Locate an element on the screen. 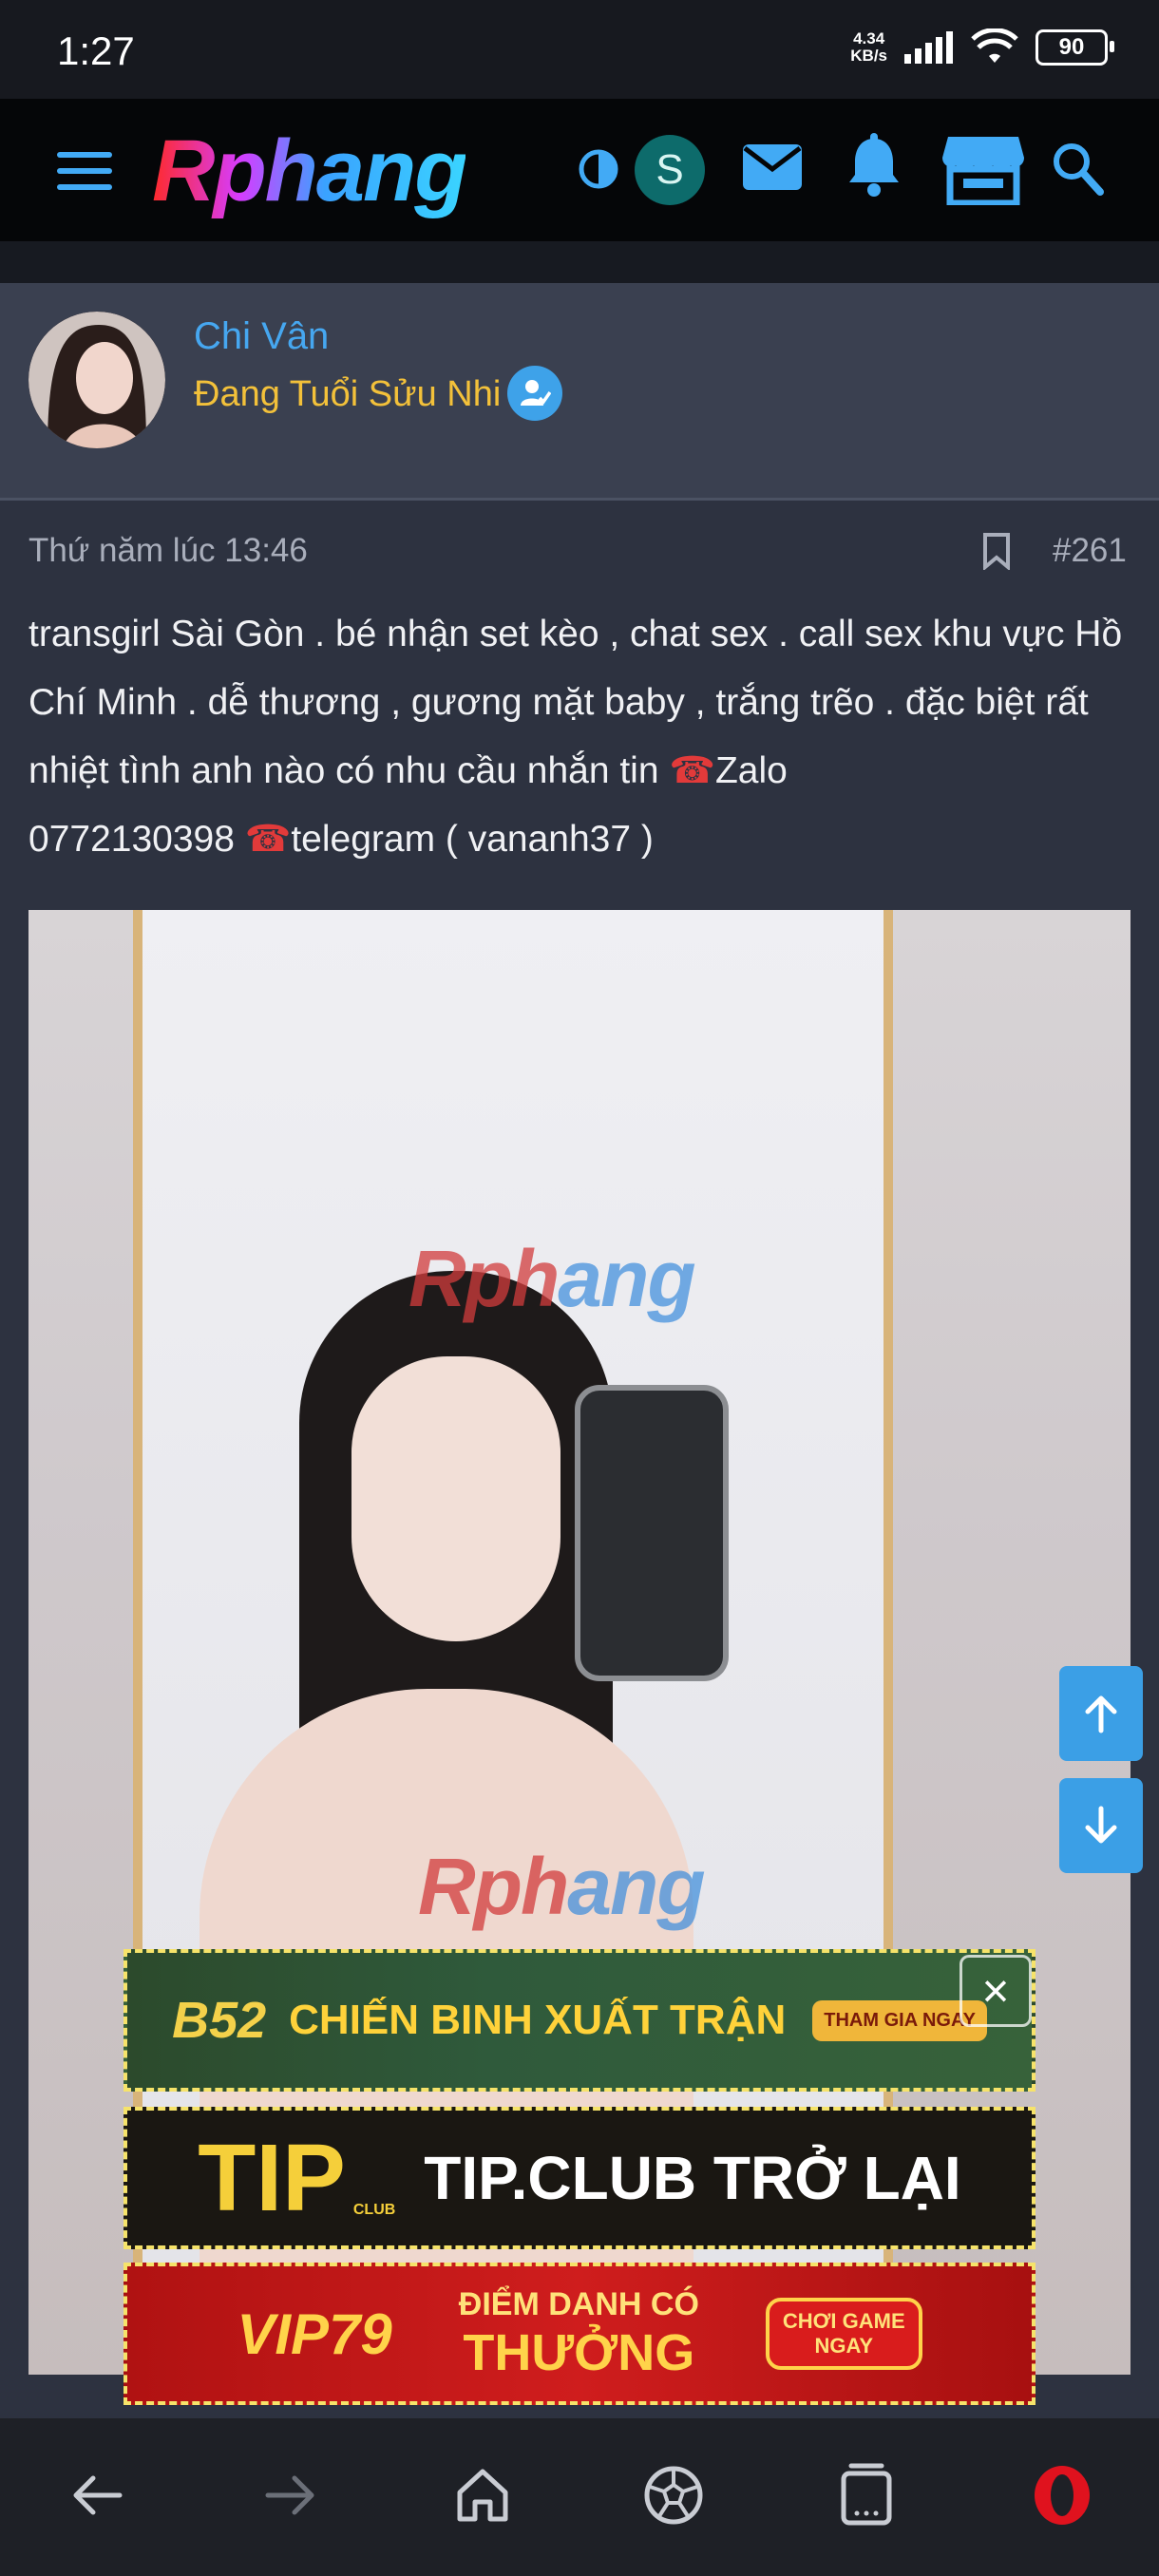  scroll-to-bottom-button is located at coordinates (1101, 1825).